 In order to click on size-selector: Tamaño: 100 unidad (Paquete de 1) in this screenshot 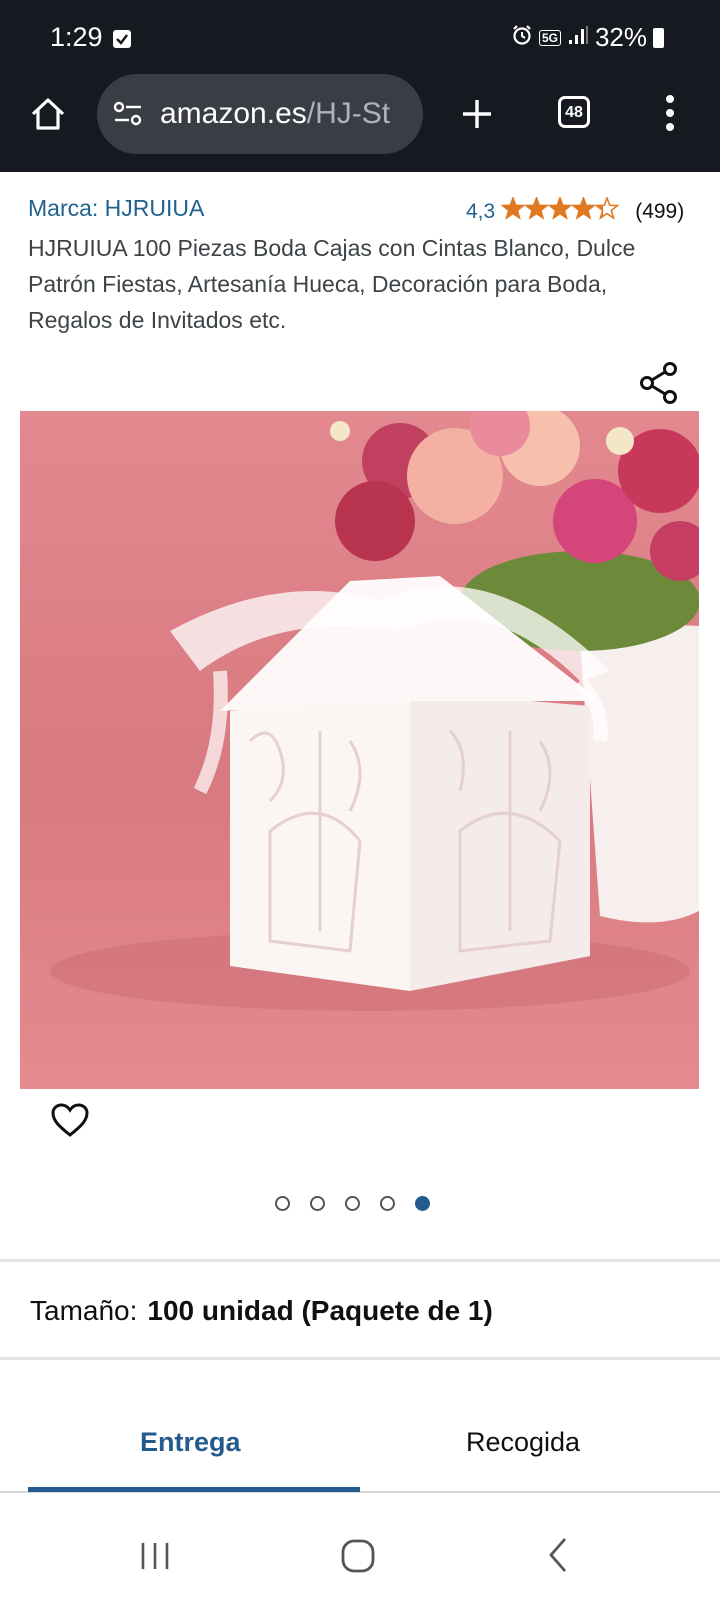, I will do `click(261, 1311)`.